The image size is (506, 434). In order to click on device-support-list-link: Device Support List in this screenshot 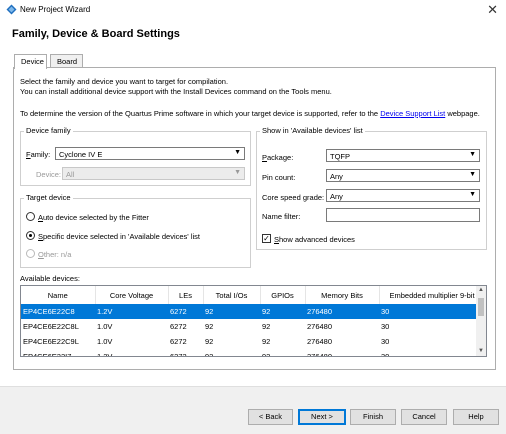, I will do `click(412, 113)`.